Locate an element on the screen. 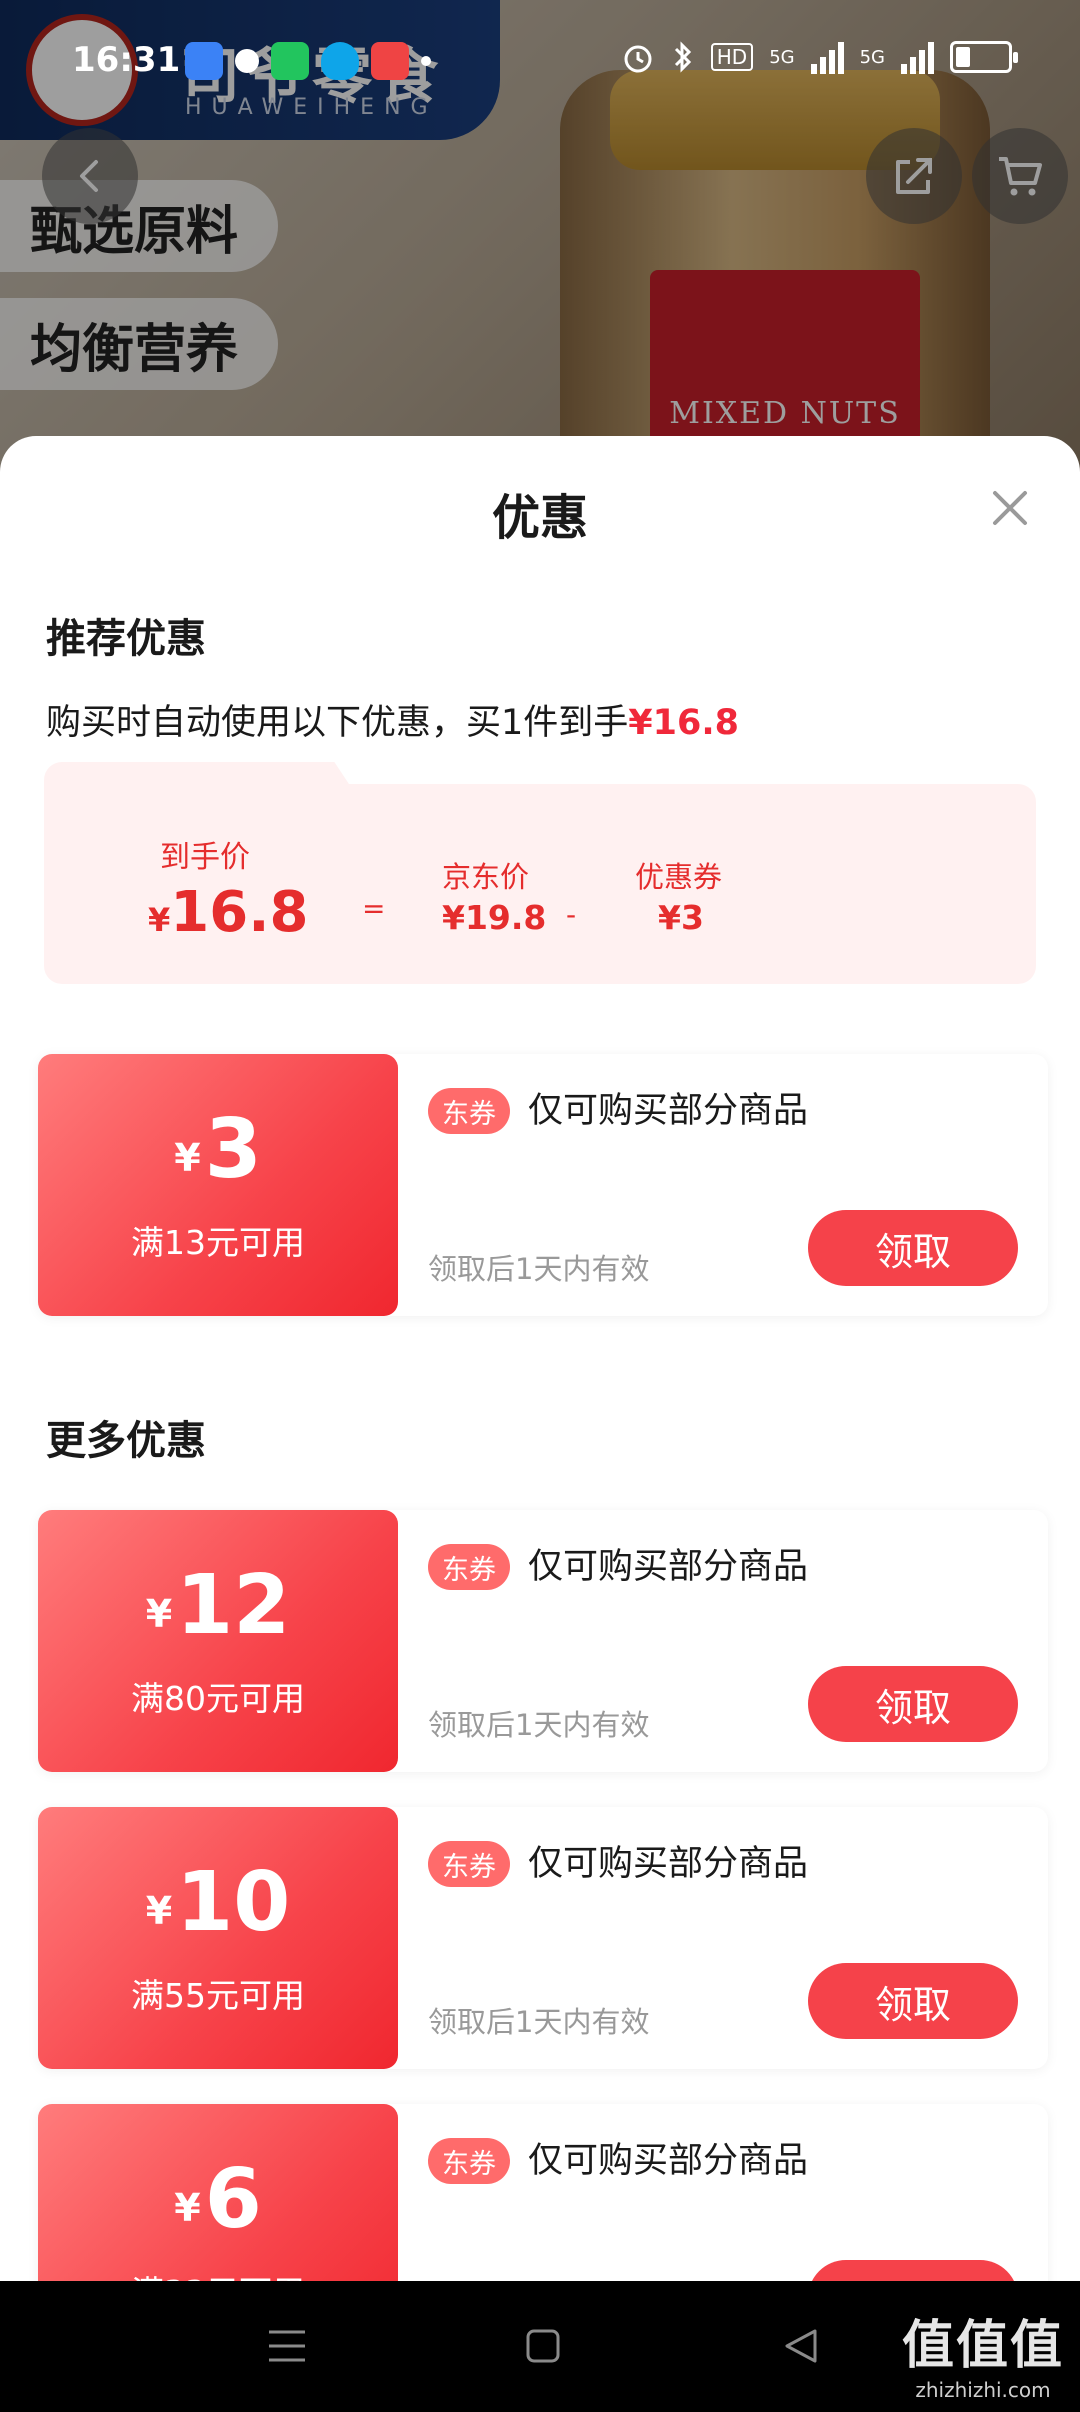  coupon-amount-value: 10 is located at coordinates (233, 1902).